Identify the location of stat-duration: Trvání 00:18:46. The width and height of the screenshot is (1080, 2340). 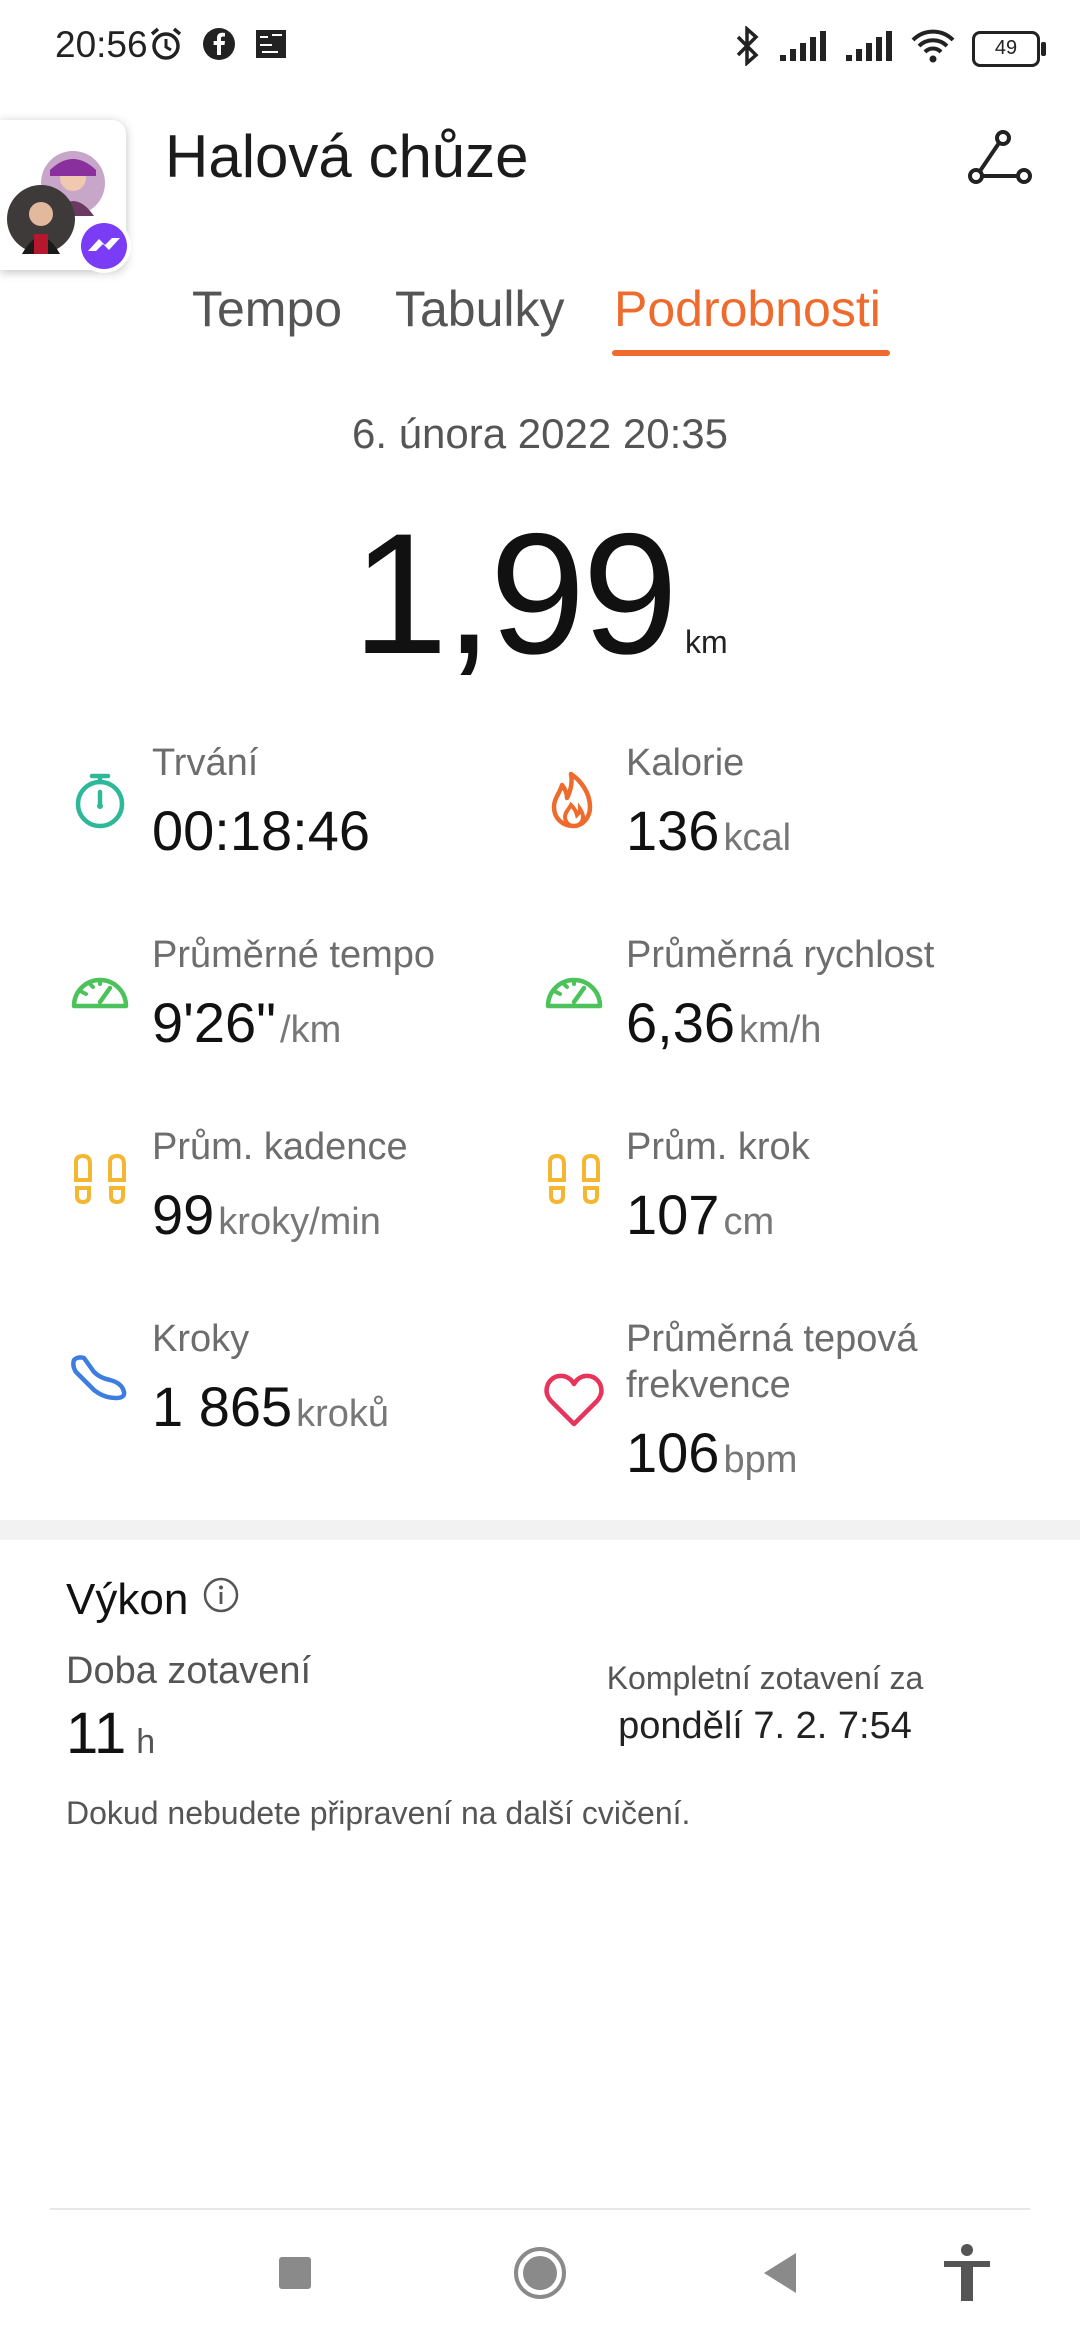
(298, 805).